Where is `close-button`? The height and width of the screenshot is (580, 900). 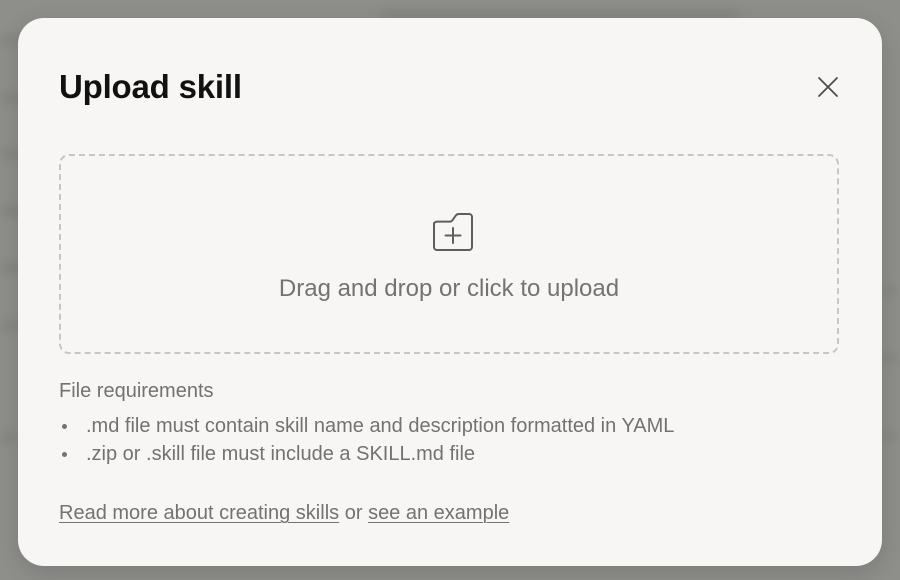 close-button is located at coordinates (828, 87).